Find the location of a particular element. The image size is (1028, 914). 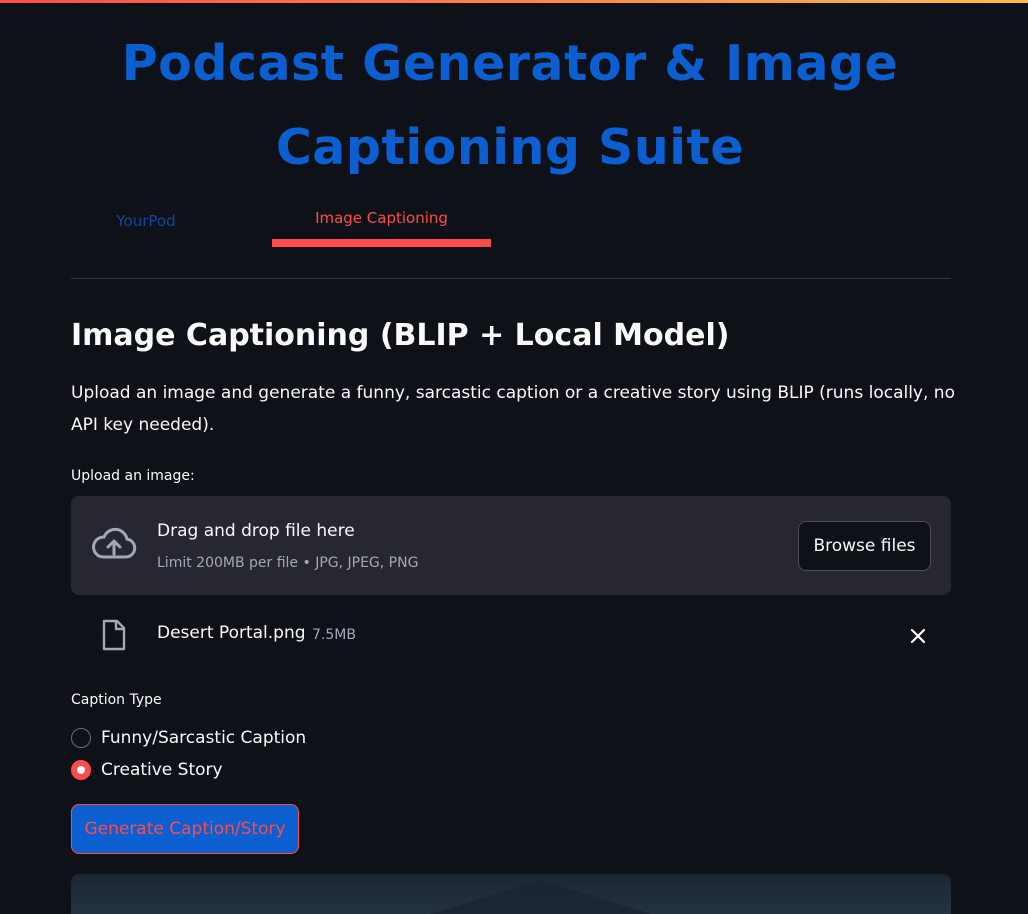

close-icon is located at coordinates (918, 636).